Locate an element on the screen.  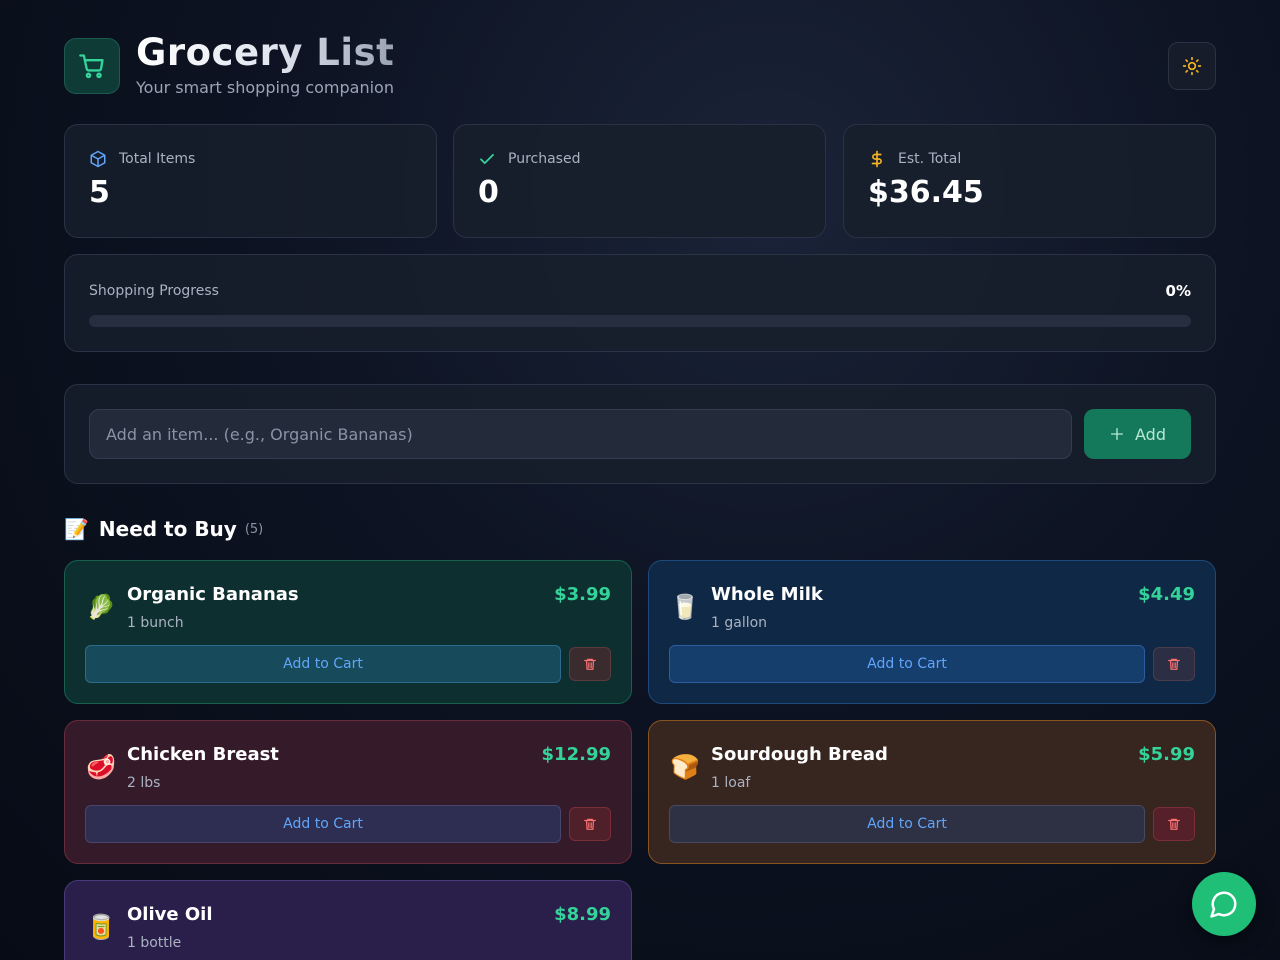
stat-card-est-total: Est. Total $36.45 is located at coordinates (1029, 181).